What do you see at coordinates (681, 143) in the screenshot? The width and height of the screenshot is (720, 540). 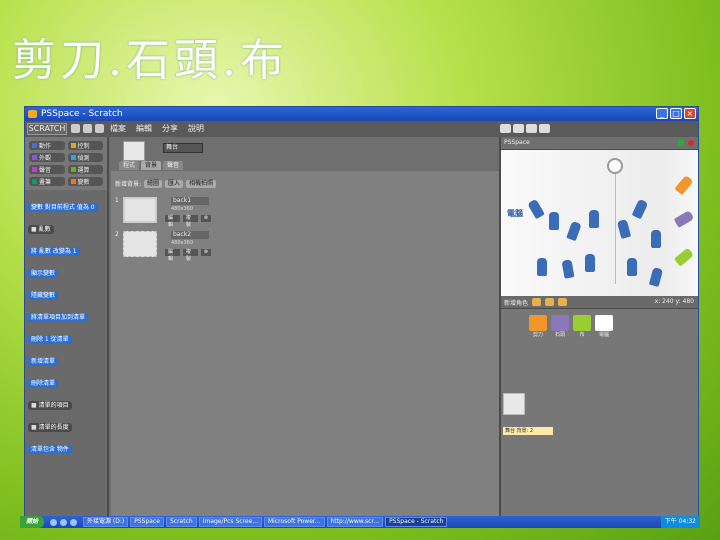 I see `green-flag-icon` at bounding box center [681, 143].